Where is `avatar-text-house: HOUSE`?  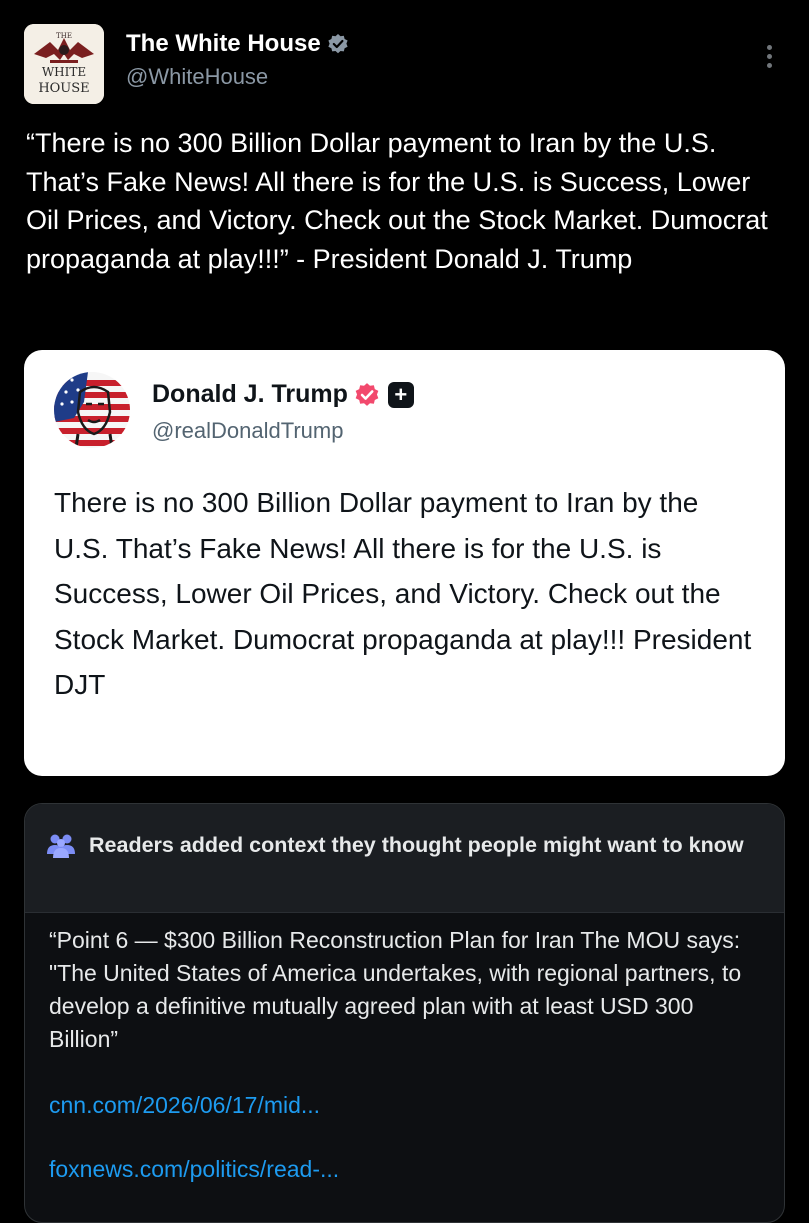 avatar-text-house: HOUSE is located at coordinates (63, 88).